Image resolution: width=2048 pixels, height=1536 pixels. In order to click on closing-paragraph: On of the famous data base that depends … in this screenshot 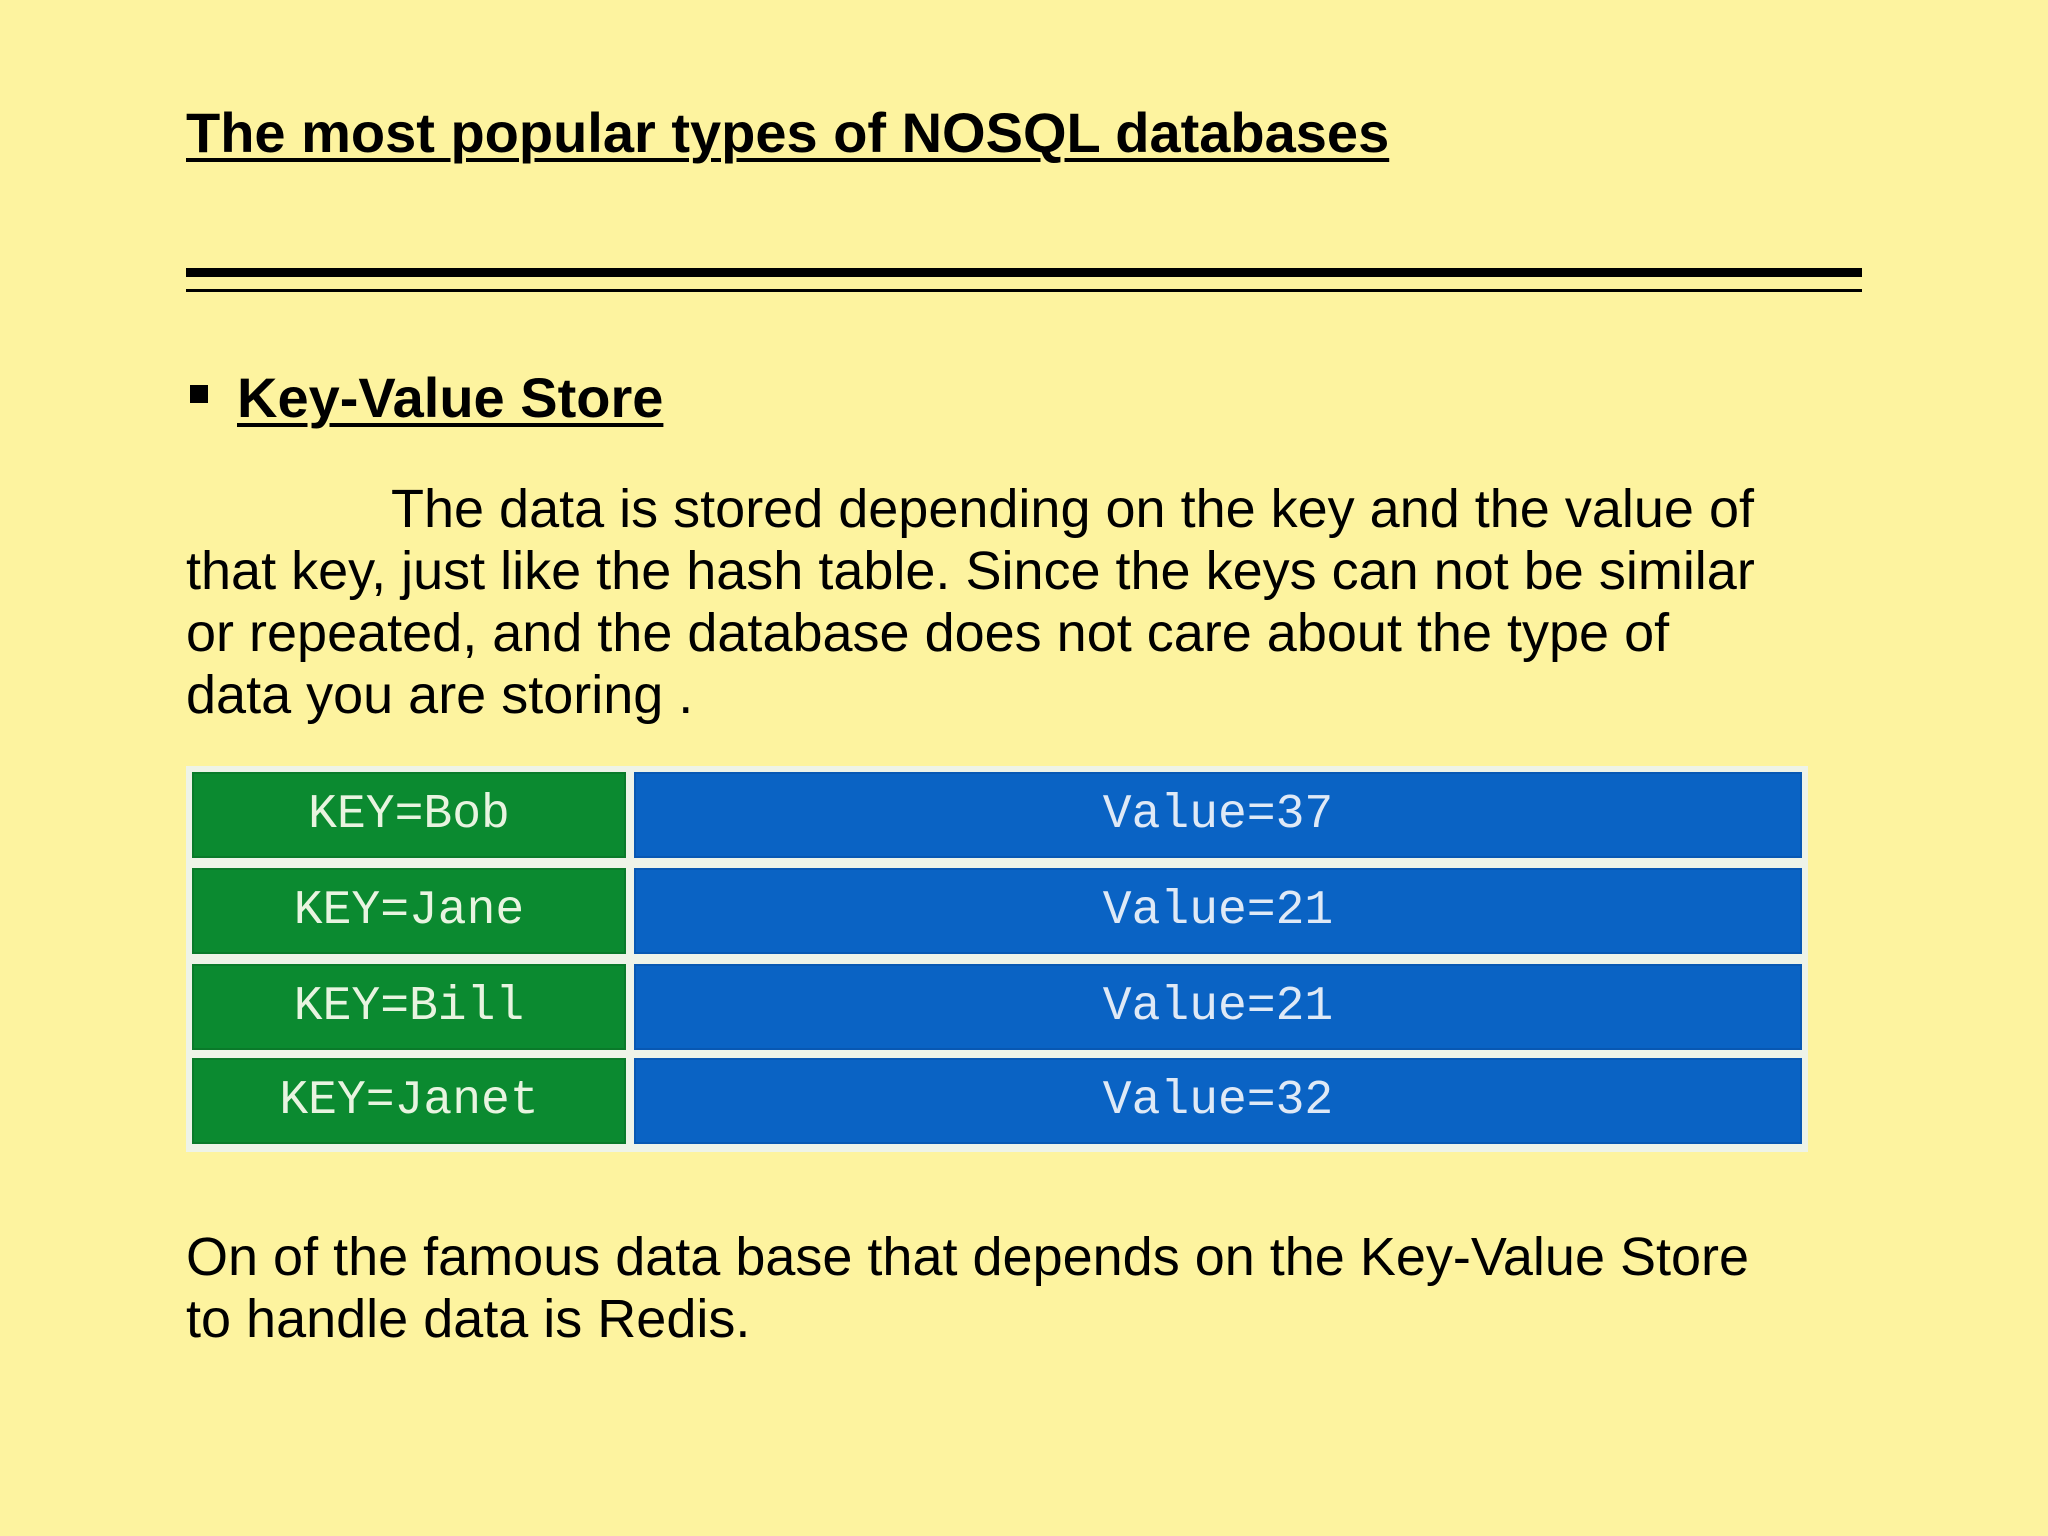, I will do `click(1036, 1288)`.